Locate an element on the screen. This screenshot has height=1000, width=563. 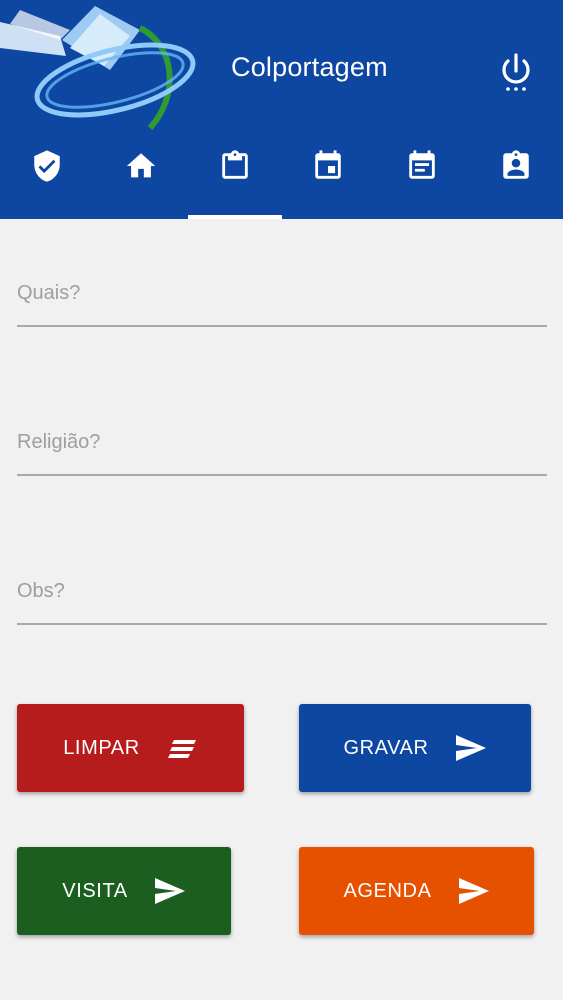
badge-id-icon is located at coordinates (516, 164).